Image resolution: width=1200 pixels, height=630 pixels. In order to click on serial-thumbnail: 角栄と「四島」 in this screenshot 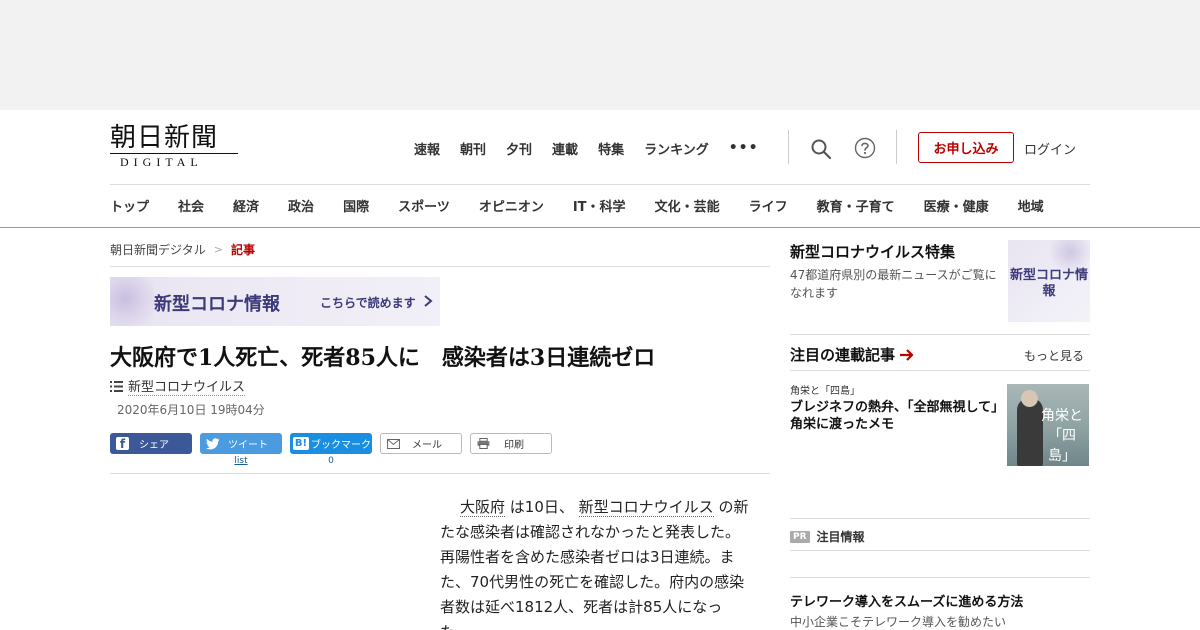, I will do `click(1048, 425)`.